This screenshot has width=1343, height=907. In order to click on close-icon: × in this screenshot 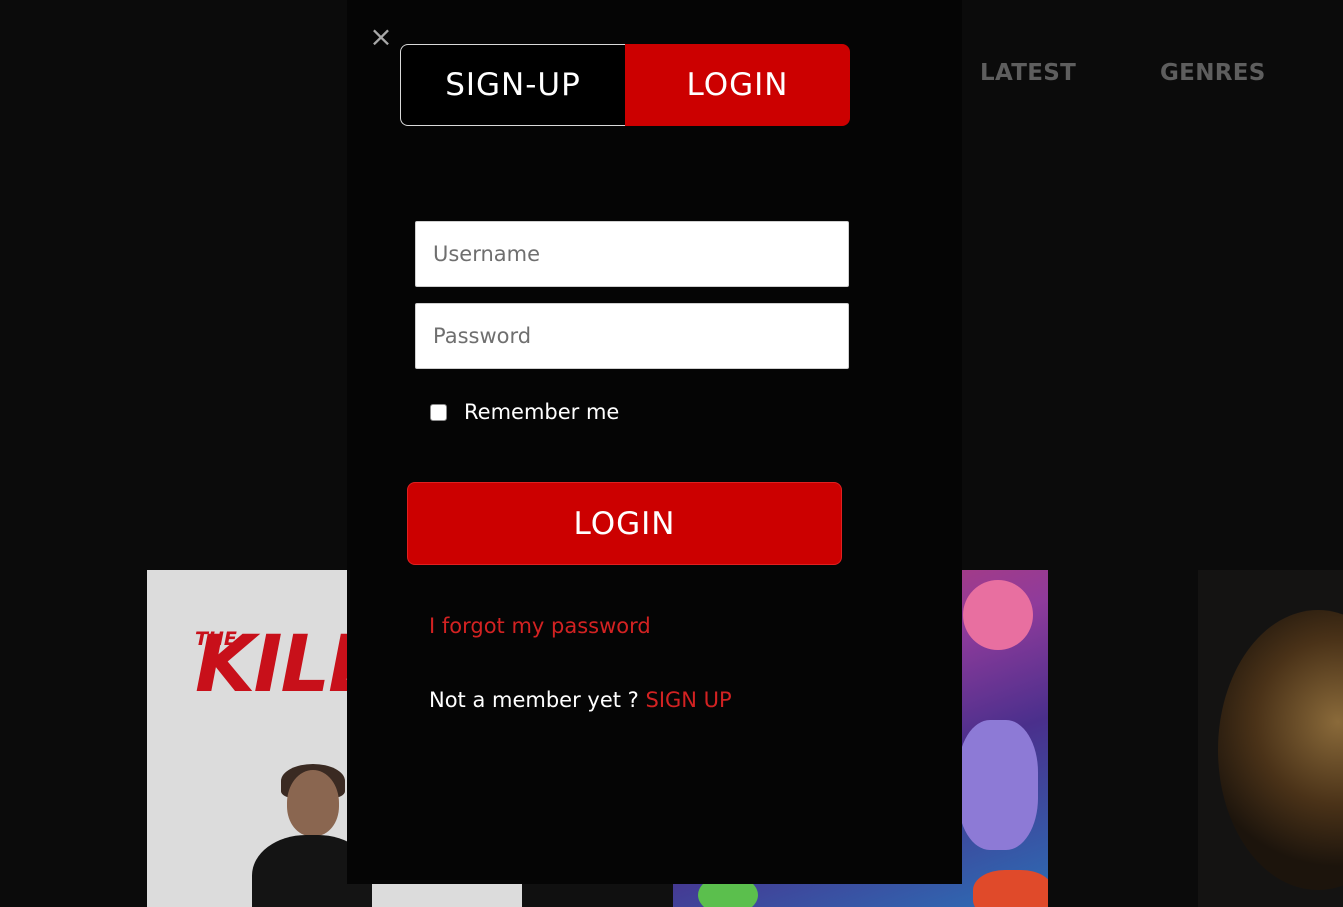, I will do `click(381, 37)`.